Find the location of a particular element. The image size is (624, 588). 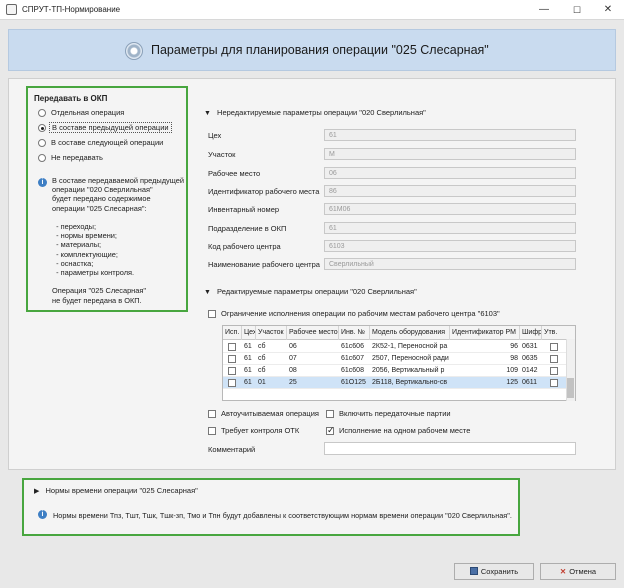

transfer-group-title: Передавать в ОКП is located at coordinates (71, 98).